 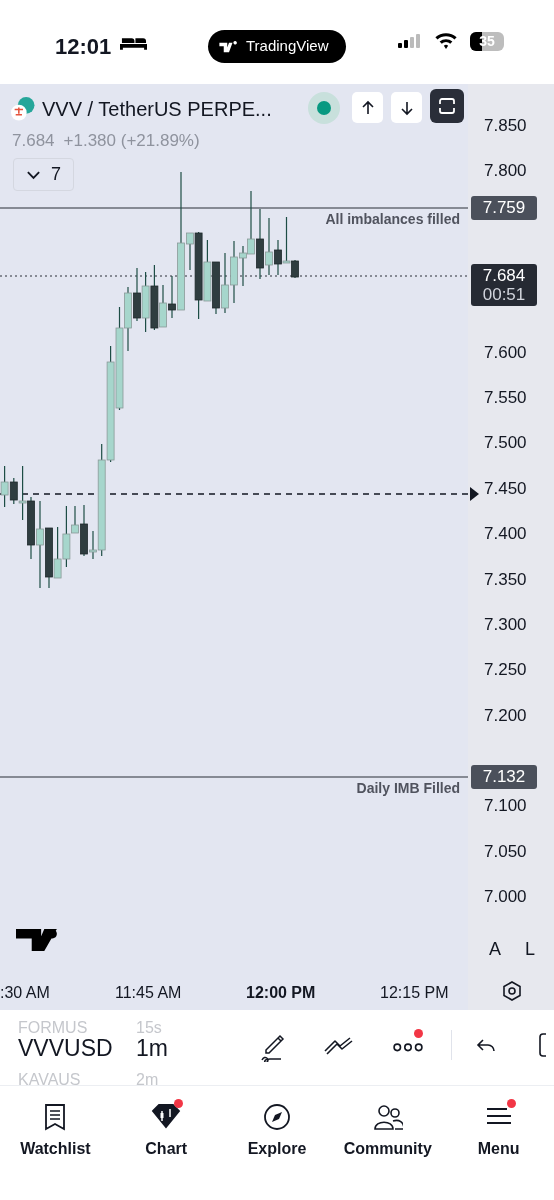 I want to click on scroll-up-button, so click(x=367, y=107).